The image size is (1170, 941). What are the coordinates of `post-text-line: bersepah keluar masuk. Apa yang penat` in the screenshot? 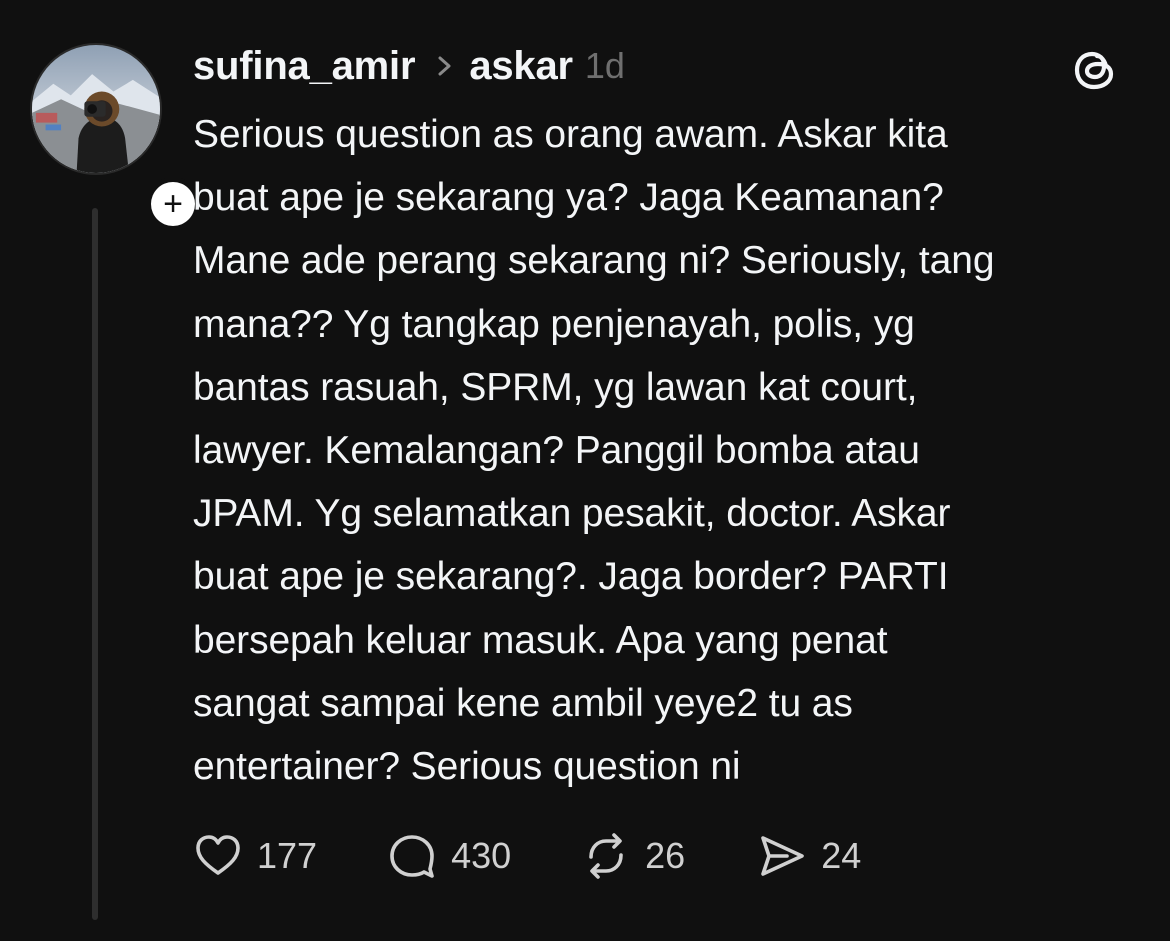 It's located at (540, 640).